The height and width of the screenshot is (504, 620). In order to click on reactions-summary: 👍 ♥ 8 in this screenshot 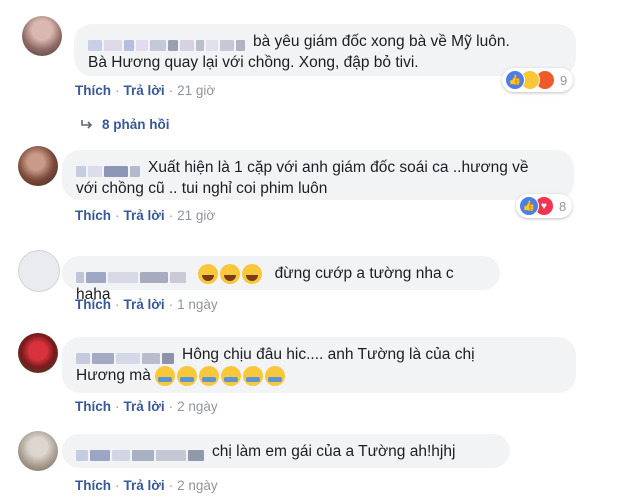, I will do `click(544, 206)`.